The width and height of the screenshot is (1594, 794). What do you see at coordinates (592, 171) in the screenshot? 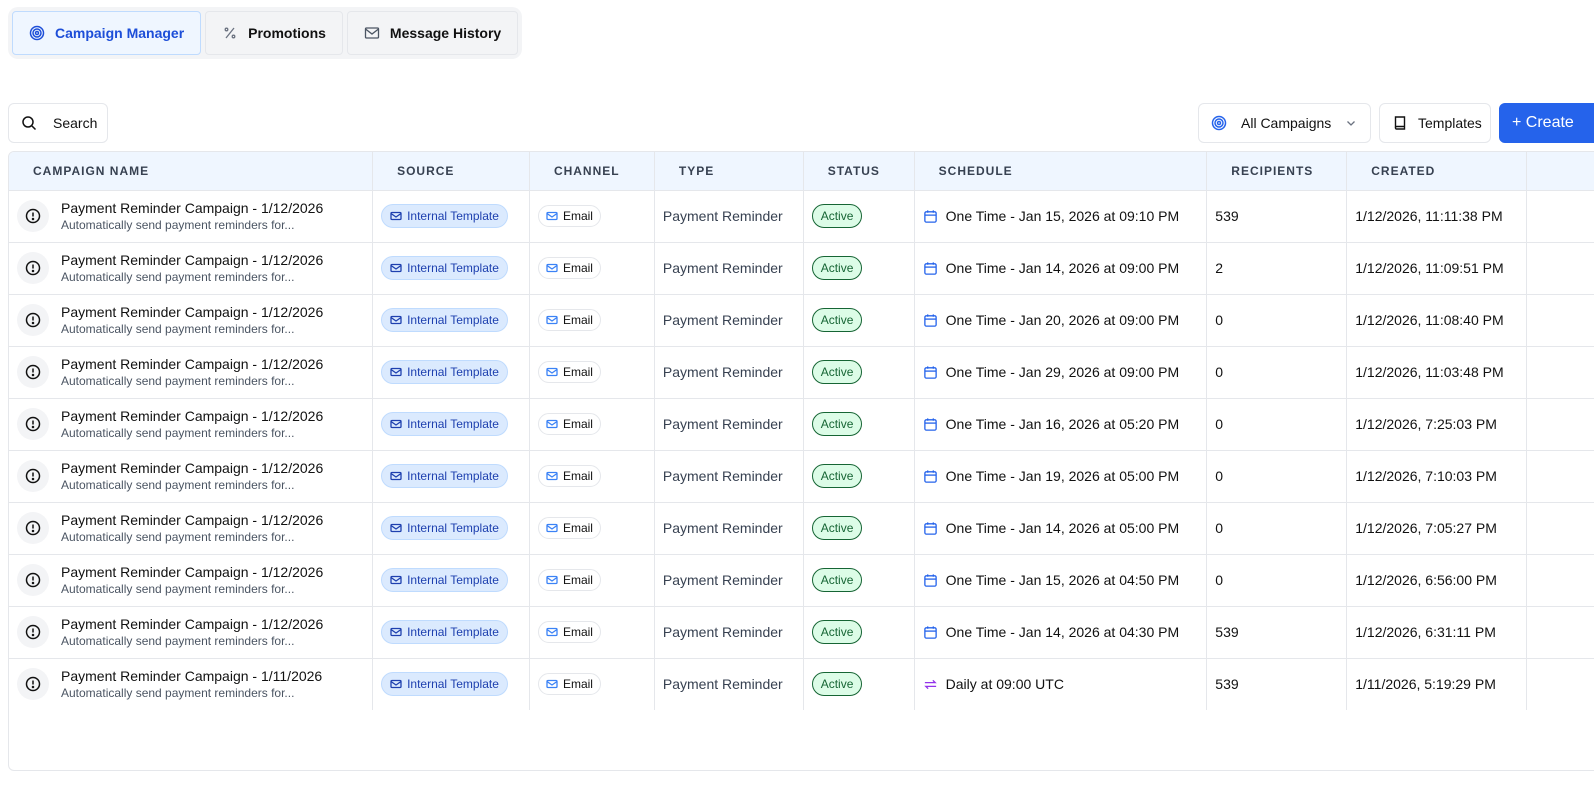
I see `column-header: CHANNEL` at bounding box center [592, 171].